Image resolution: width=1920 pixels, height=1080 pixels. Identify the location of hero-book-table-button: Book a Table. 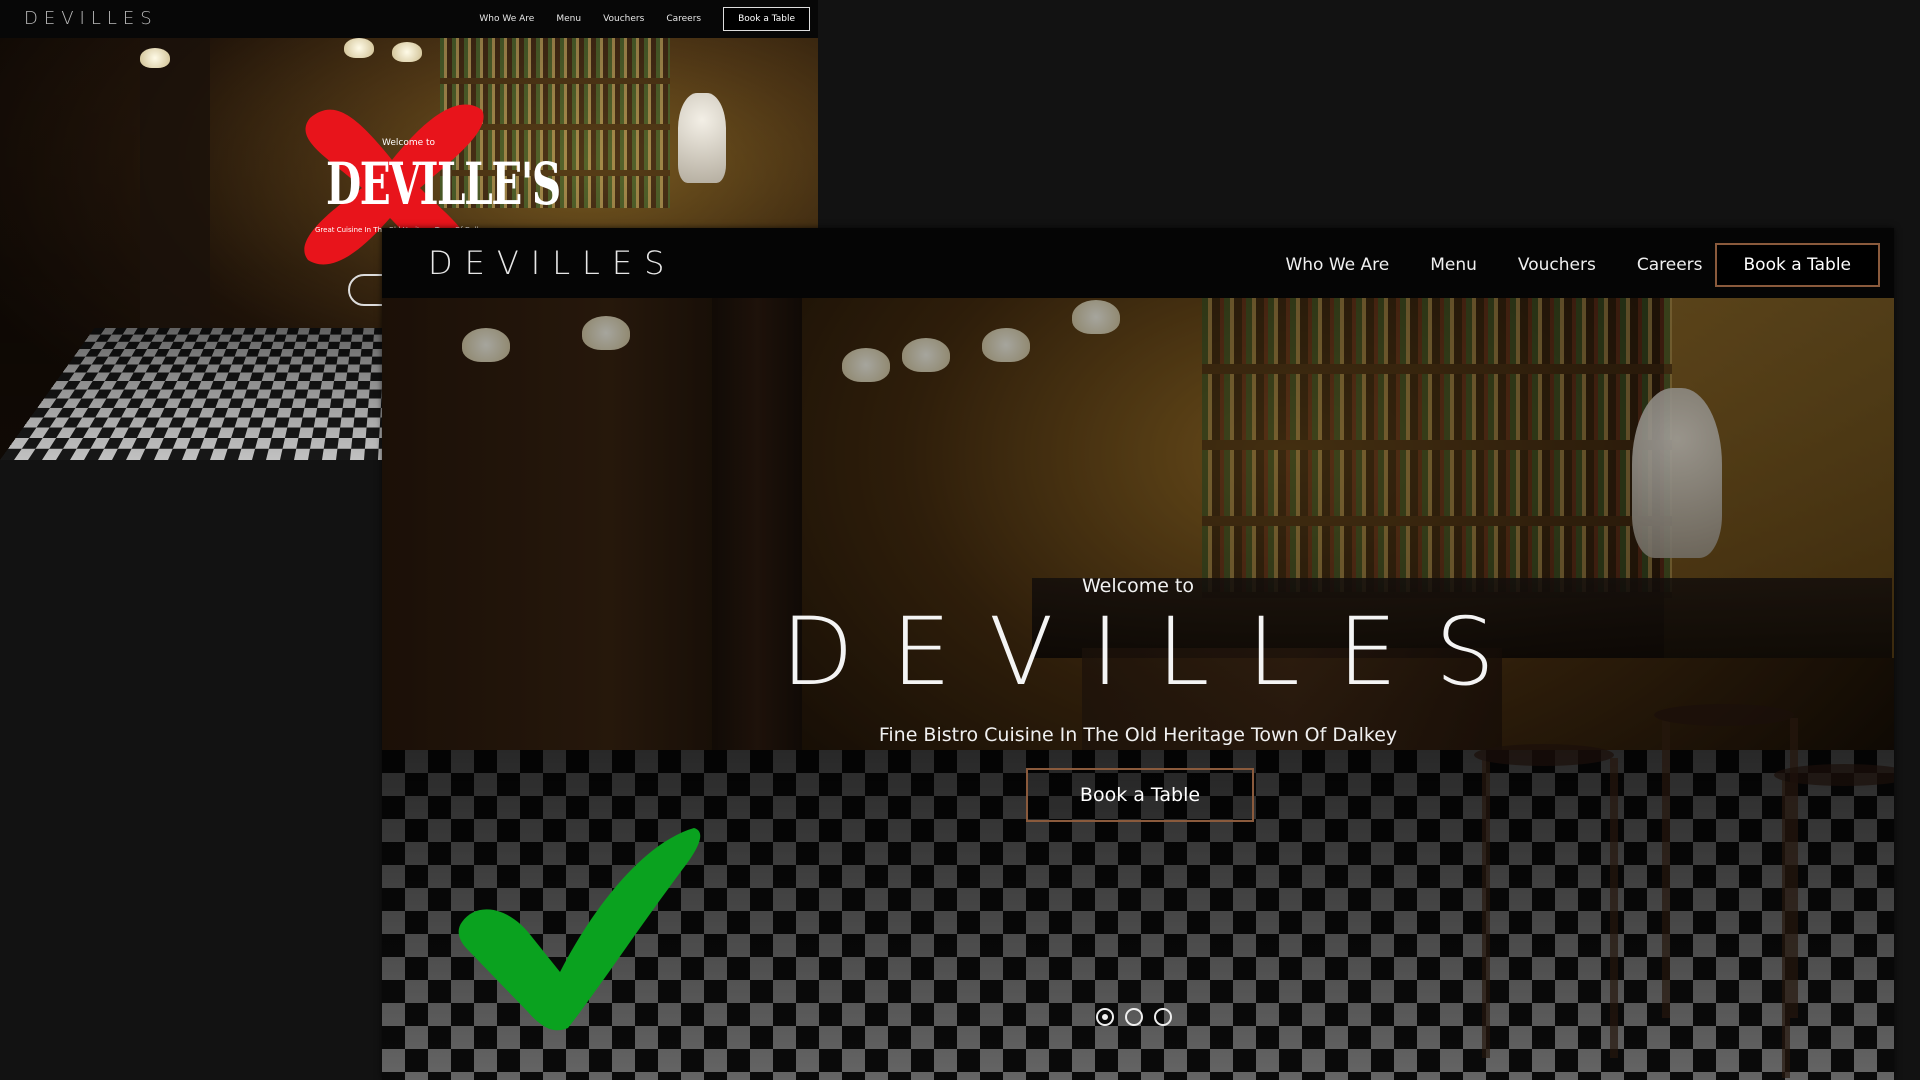
(1140, 795).